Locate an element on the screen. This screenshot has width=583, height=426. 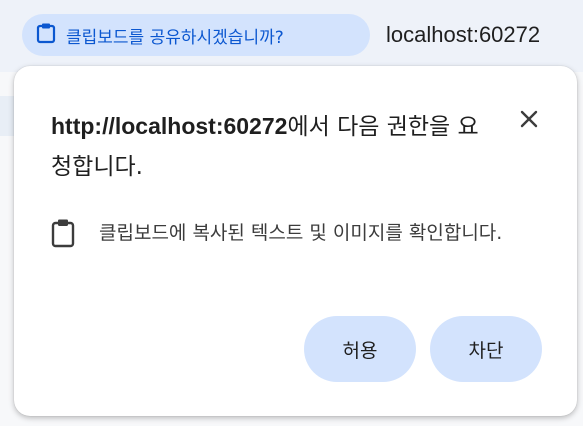
block-button: 차단 is located at coordinates (486, 349).